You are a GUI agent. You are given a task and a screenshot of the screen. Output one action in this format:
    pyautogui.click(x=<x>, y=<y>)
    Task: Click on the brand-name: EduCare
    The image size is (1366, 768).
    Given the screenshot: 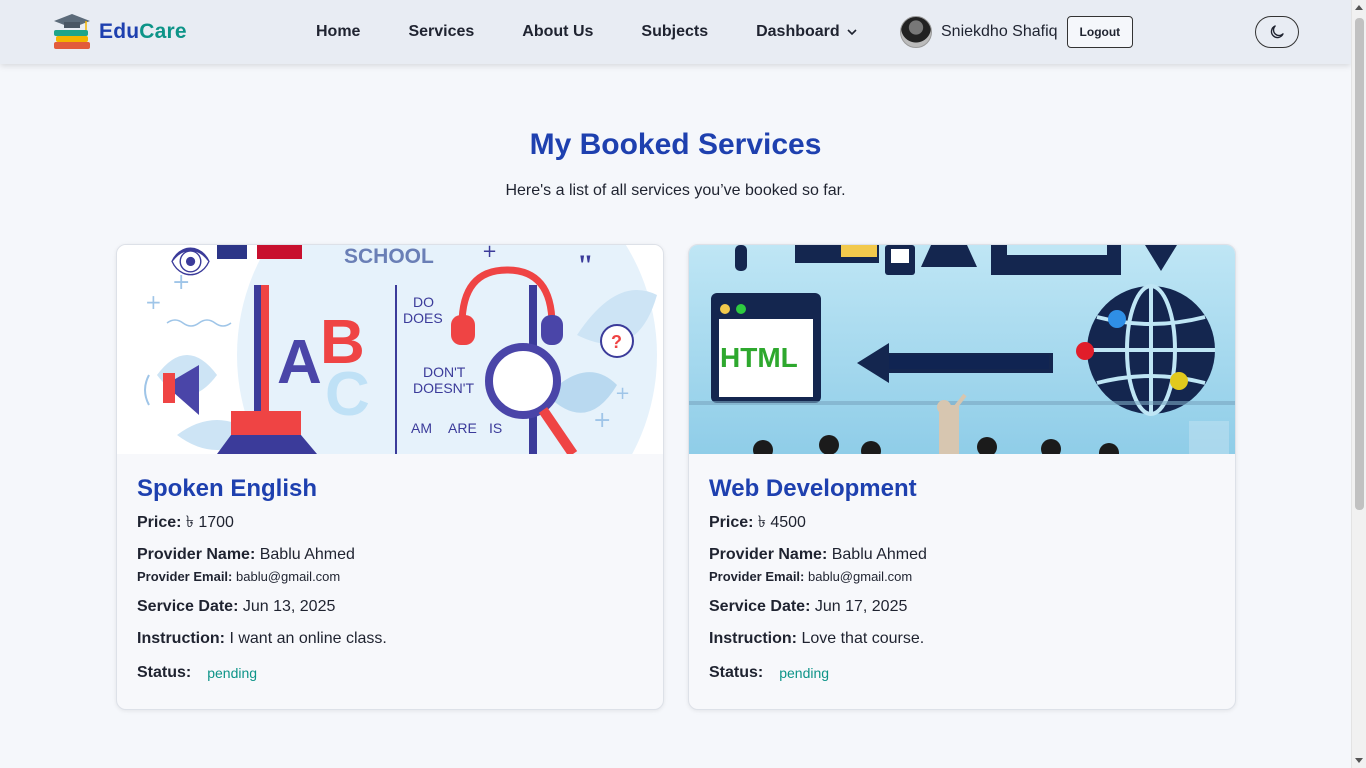 What is the action you would take?
    pyautogui.click(x=143, y=32)
    